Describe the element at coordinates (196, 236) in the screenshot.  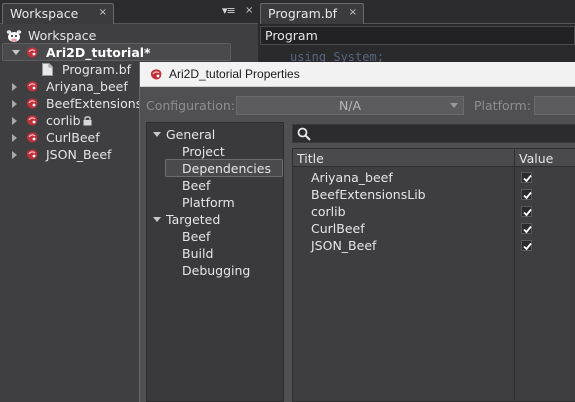
I see `category-targeted-beef: Beef` at that location.